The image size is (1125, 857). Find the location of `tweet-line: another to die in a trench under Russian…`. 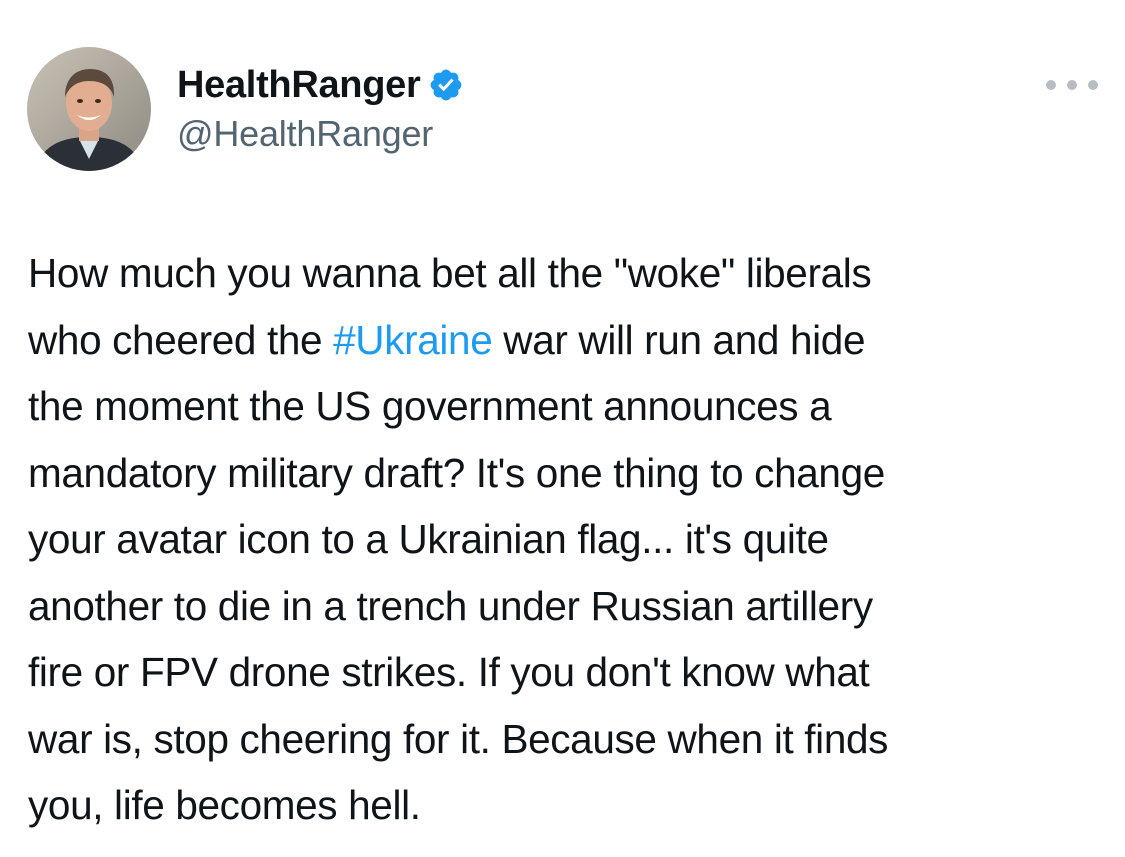

tweet-line: another to die in a trench under Russian… is located at coordinates (450, 605).